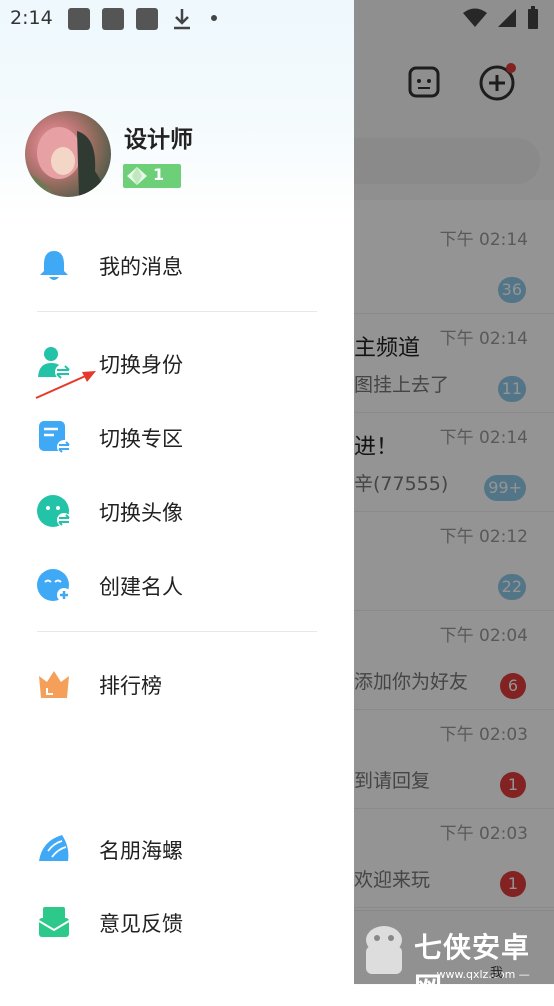 The image size is (554, 1006). Describe the element at coordinates (54, 848) in the screenshot. I see `conch-icon` at that location.